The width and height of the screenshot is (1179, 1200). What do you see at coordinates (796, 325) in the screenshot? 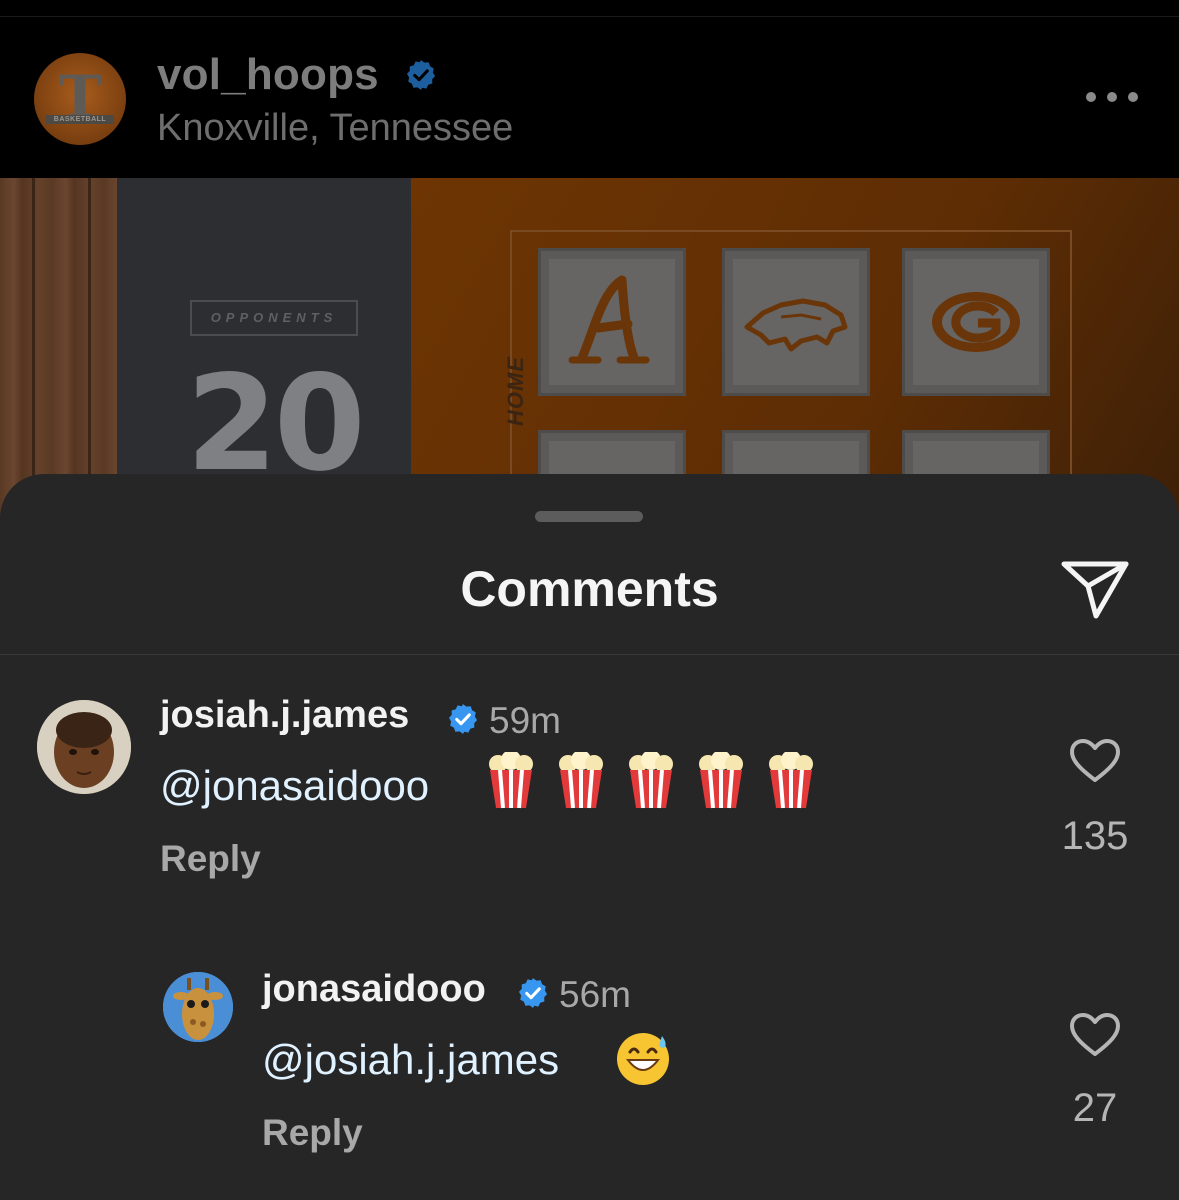
I see `arkansas-razorback-logo` at bounding box center [796, 325].